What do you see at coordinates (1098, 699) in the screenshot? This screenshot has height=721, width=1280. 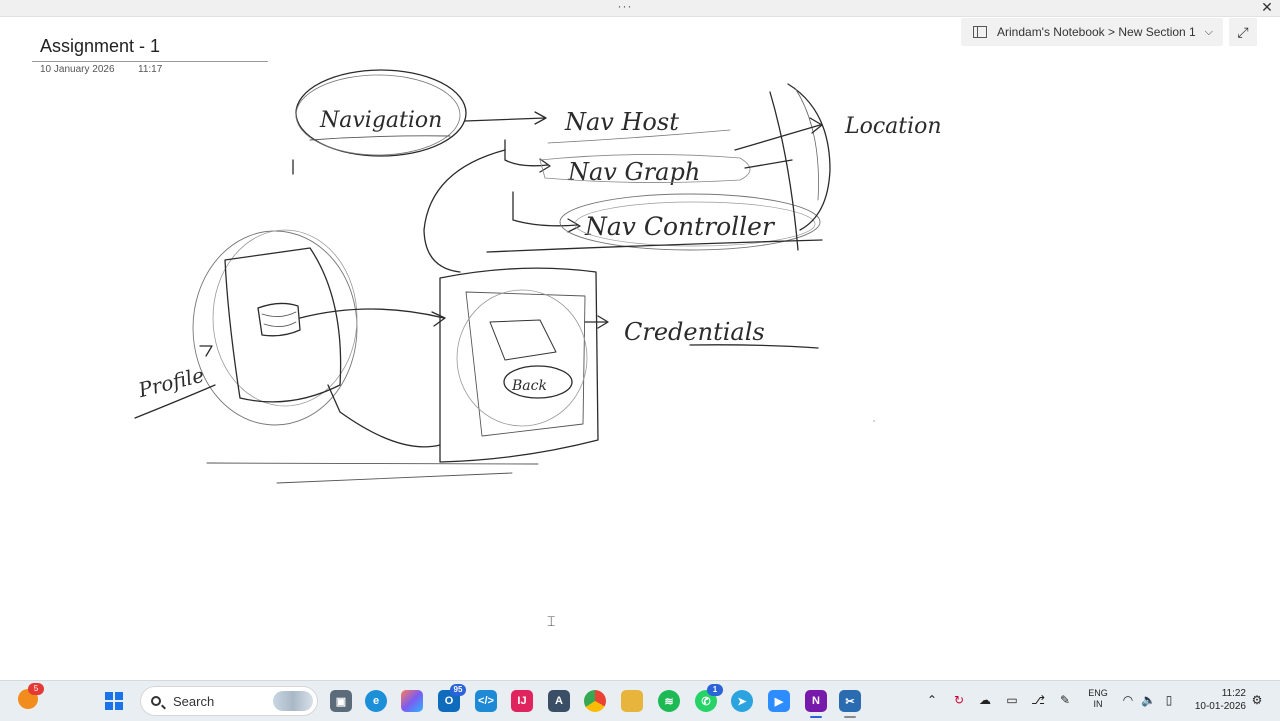 I see `language-indicator: ENG IN` at bounding box center [1098, 699].